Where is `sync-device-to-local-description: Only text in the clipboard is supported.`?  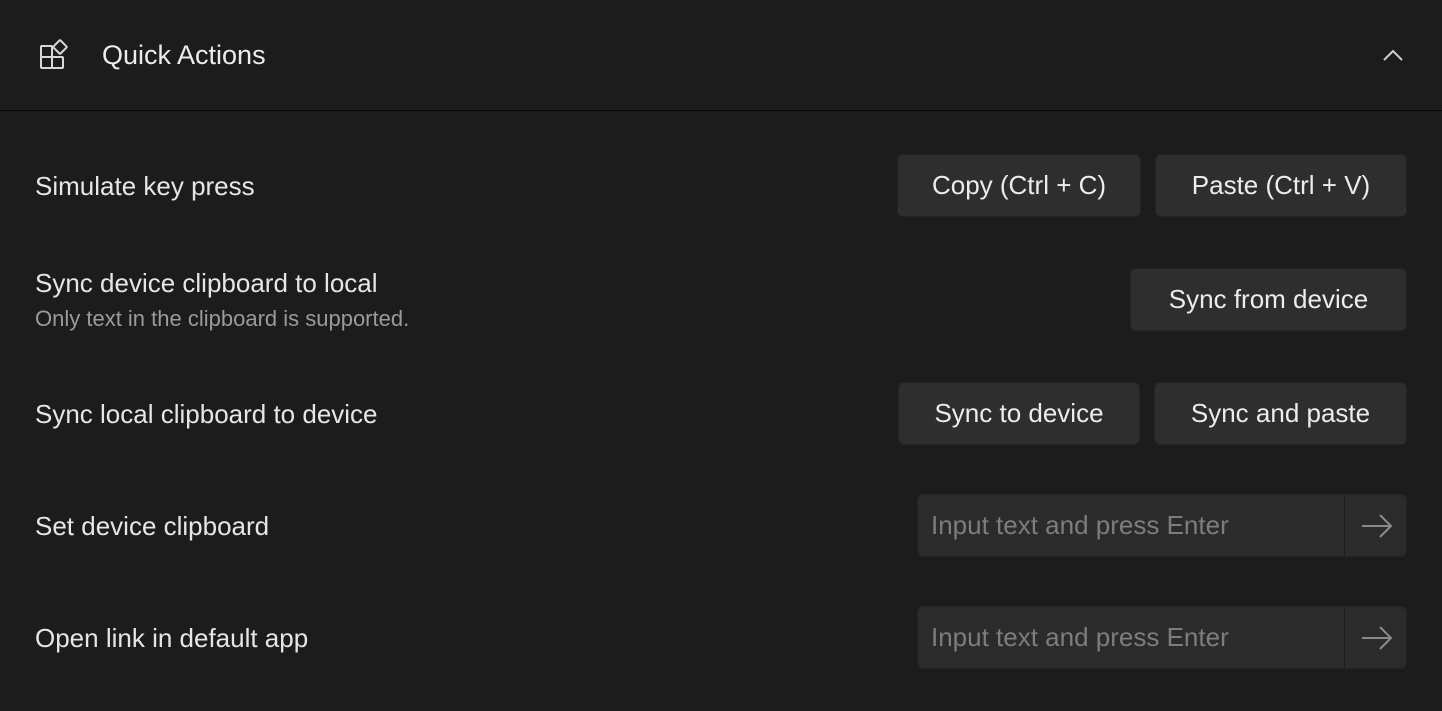
sync-device-to-local-description: Only text in the clipboard is supported. is located at coordinates (222, 318).